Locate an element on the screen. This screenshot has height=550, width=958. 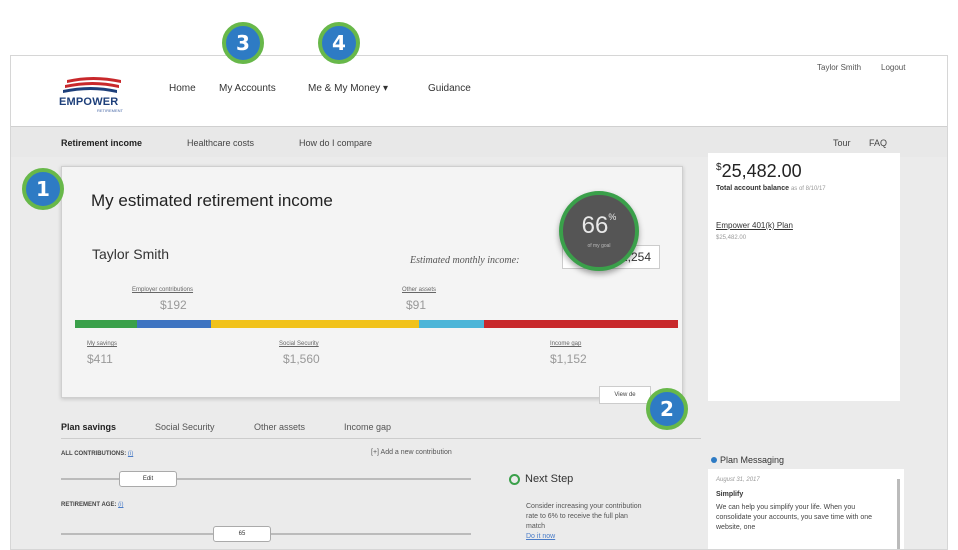
income-gap-value: $1,152 is located at coordinates (568, 359).